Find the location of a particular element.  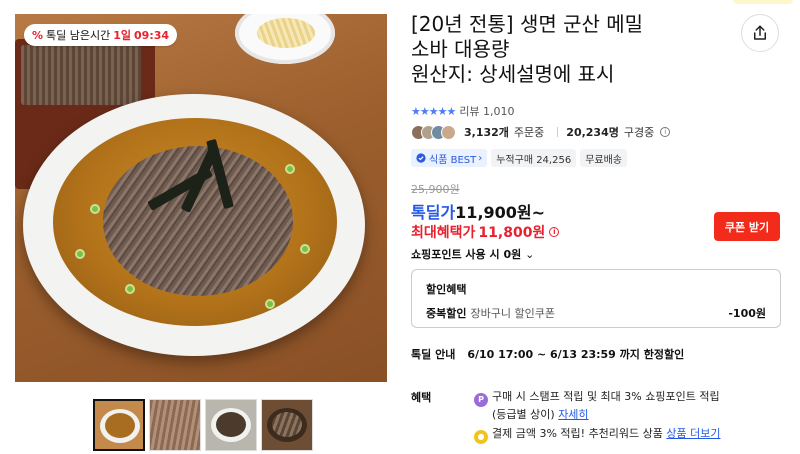

details-link: 자세히 is located at coordinates (573, 414).